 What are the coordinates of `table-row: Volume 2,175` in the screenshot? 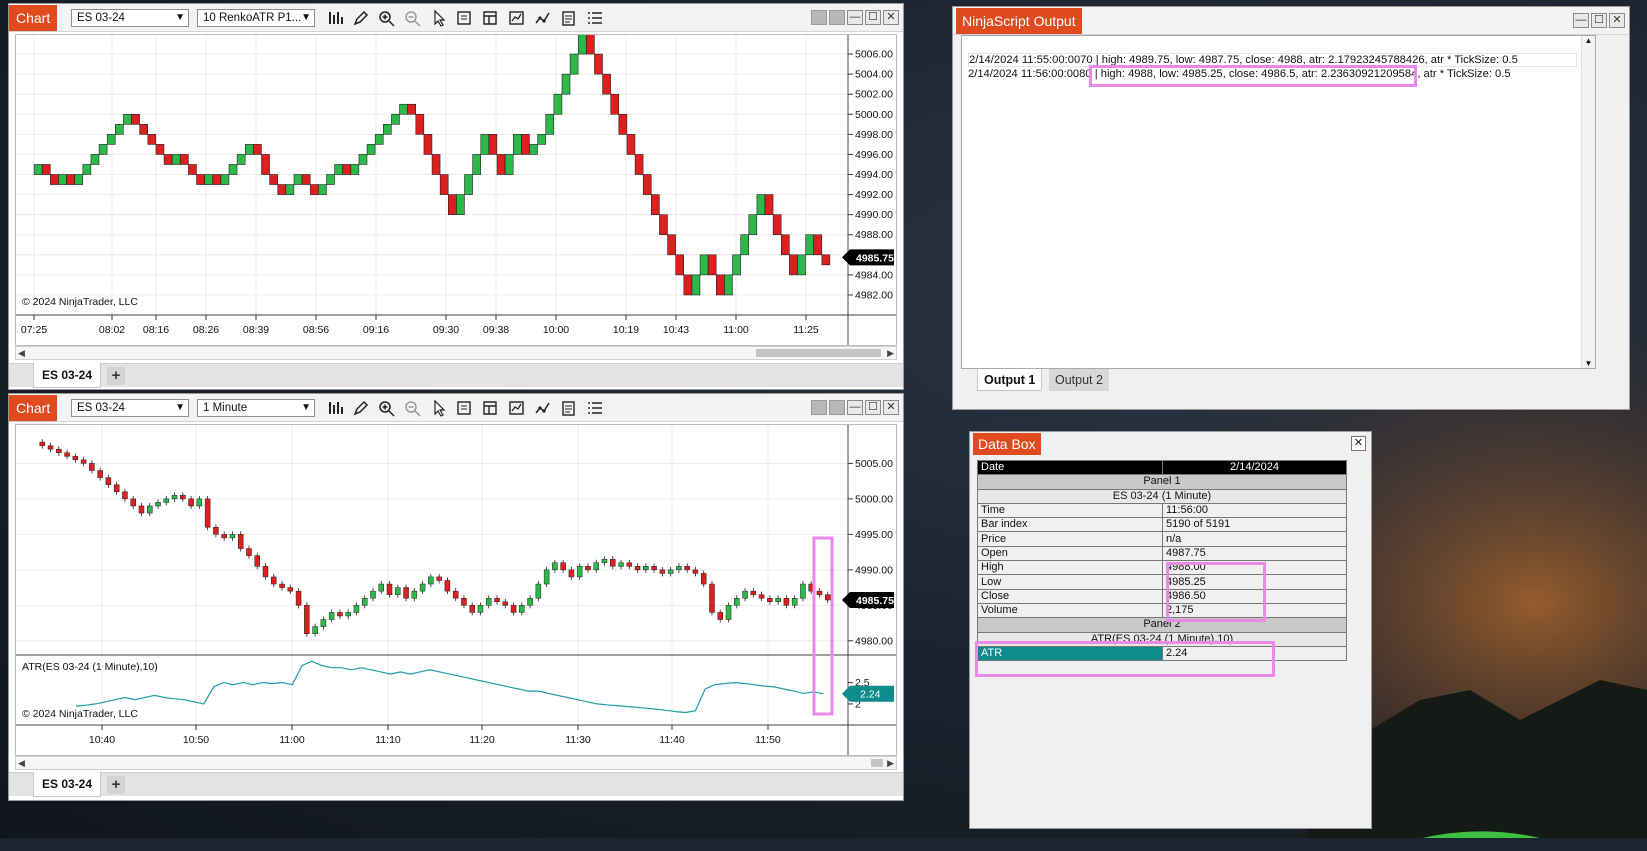 It's located at (1162, 610).